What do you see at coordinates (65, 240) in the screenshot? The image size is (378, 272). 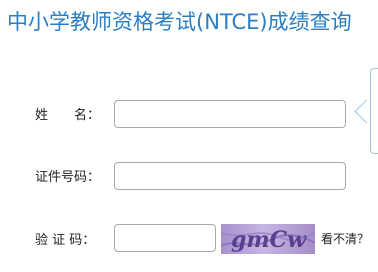 I see `captcha-label: 验 证 码：` at bounding box center [65, 240].